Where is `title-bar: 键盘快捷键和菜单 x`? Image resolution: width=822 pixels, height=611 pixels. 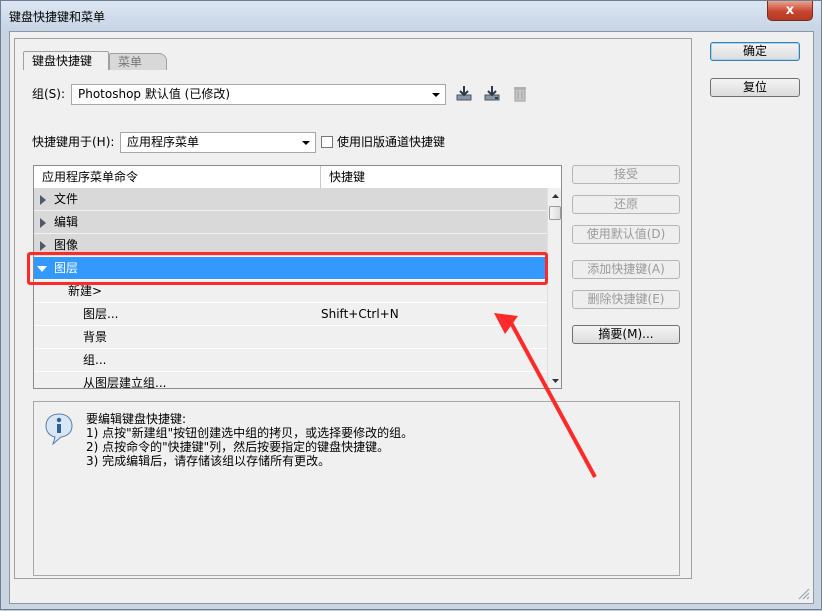
title-bar: 键盘快捷键和菜单 x is located at coordinates (411, 16).